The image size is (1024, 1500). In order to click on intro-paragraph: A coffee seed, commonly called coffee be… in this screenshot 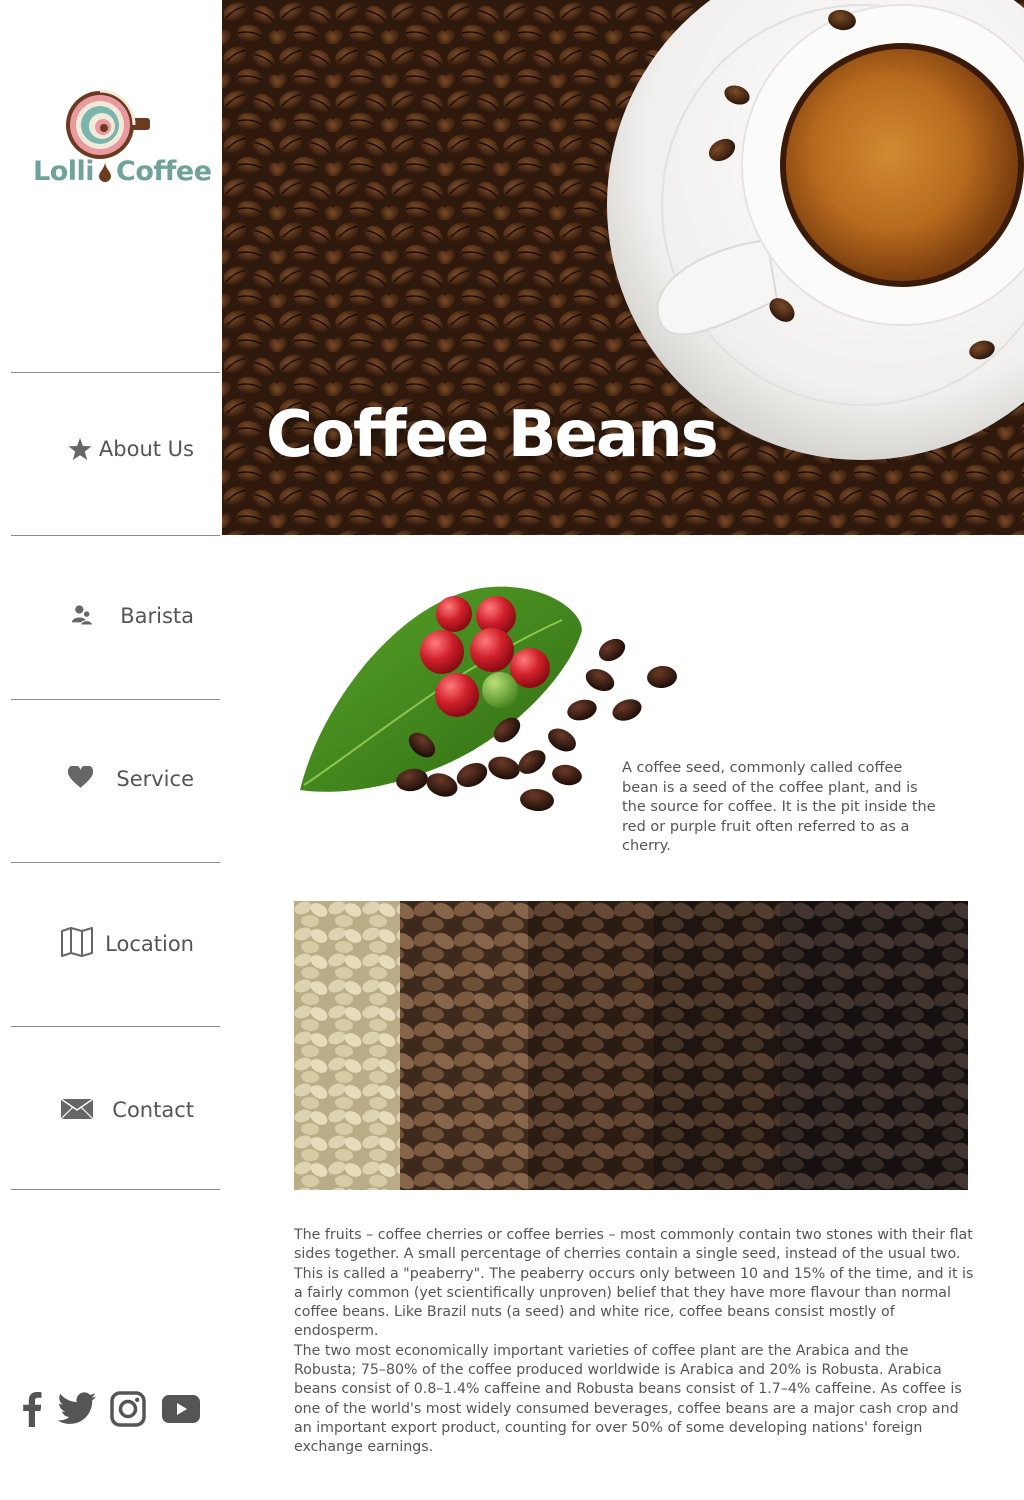, I will do `click(779, 807)`.